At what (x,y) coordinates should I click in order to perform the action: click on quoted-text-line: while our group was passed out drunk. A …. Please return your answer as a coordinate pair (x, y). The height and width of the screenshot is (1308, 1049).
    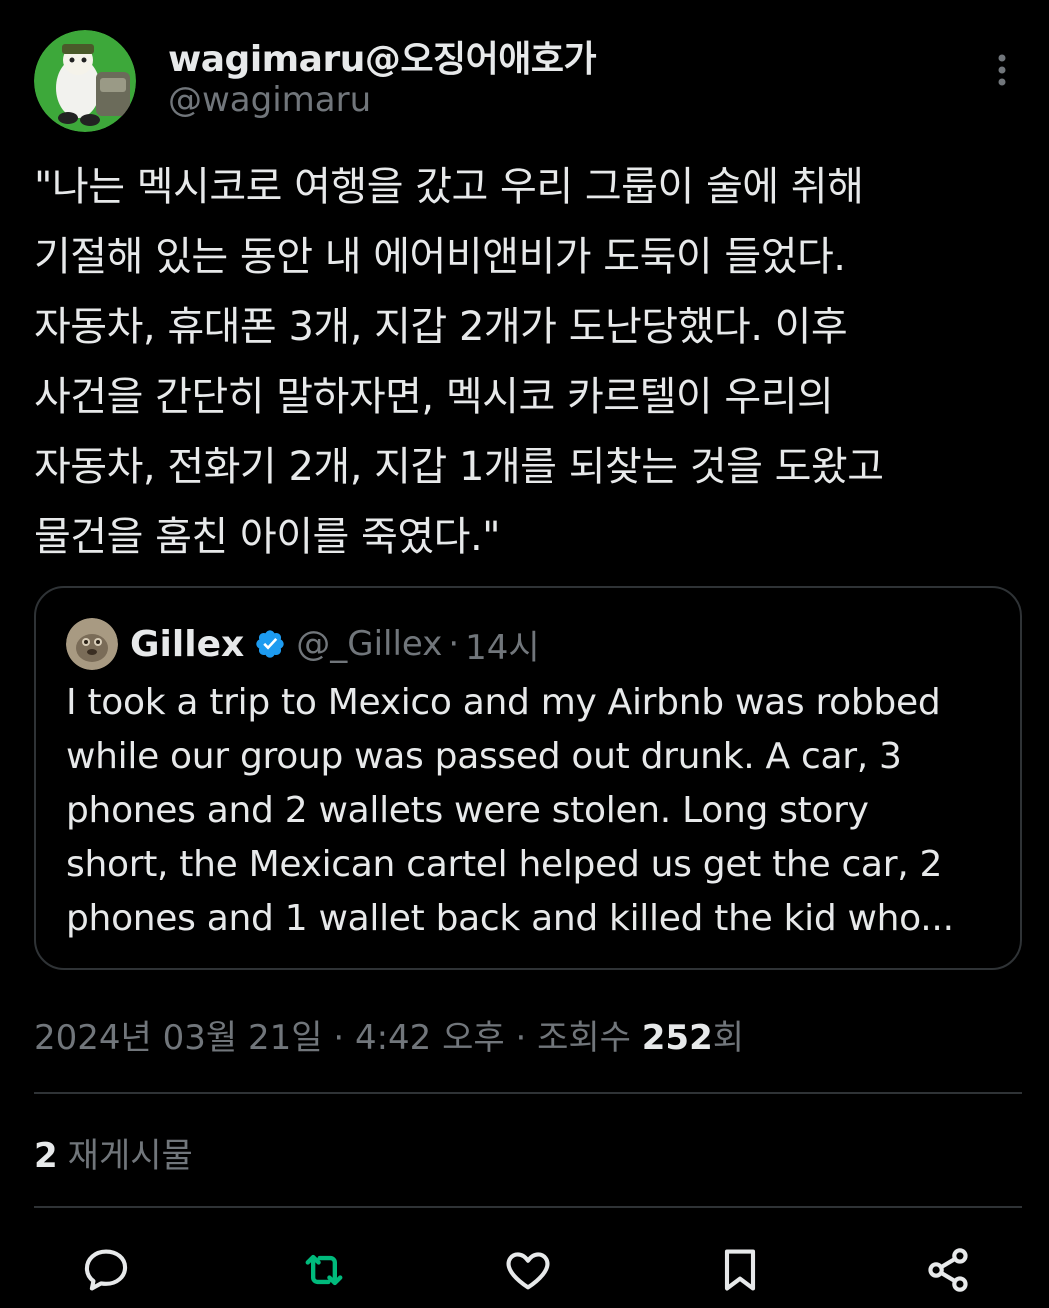
    Looking at the image, I should click on (484, 756).